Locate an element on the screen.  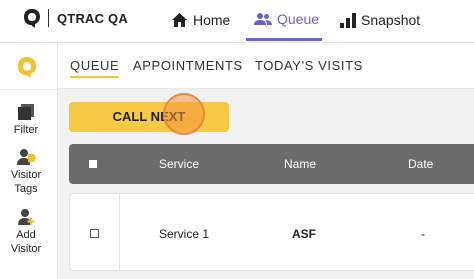
queue-tabs: QUEUE APPOINTMENTS TODAY'S VISITS is located at coordinates (266, 66).